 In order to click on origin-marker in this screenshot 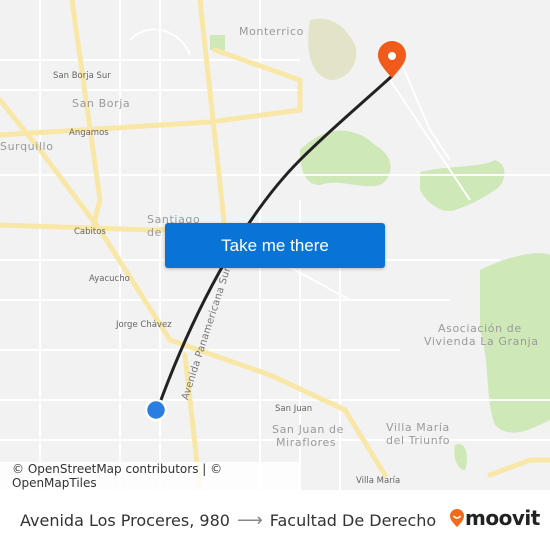, I will do `click(156, 410)`.